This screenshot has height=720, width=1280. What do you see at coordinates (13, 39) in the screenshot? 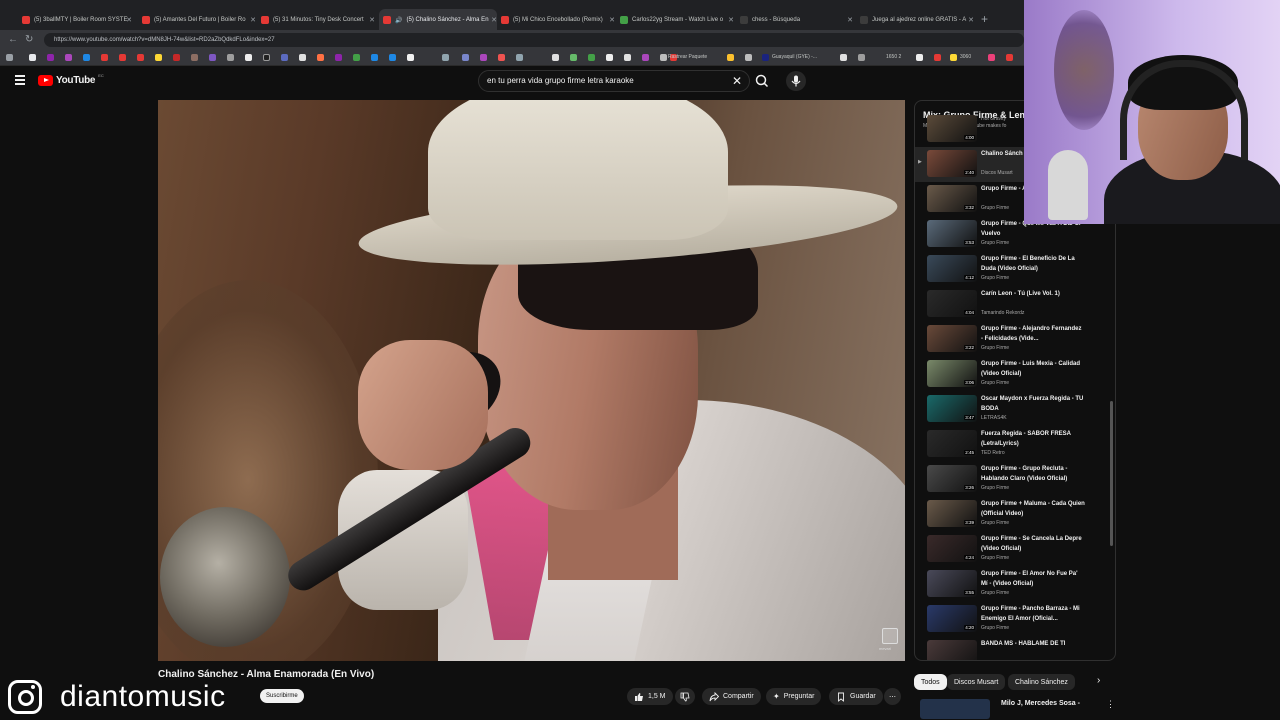
I see `back-icon: ←` at bounding box center [13, 39].